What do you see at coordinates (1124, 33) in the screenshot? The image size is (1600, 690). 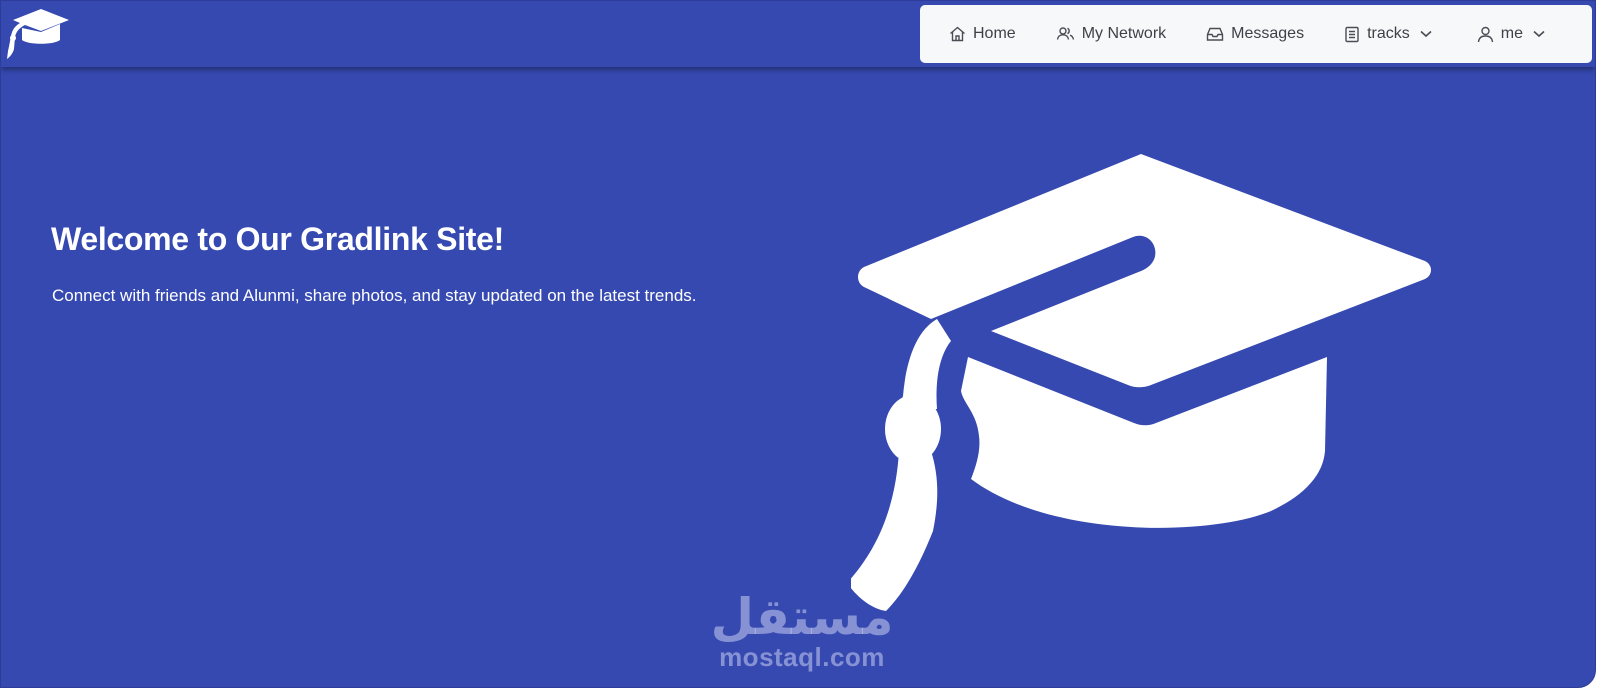 I see `nav-my-network-label: My Network` at bounding box center [1124, 33].